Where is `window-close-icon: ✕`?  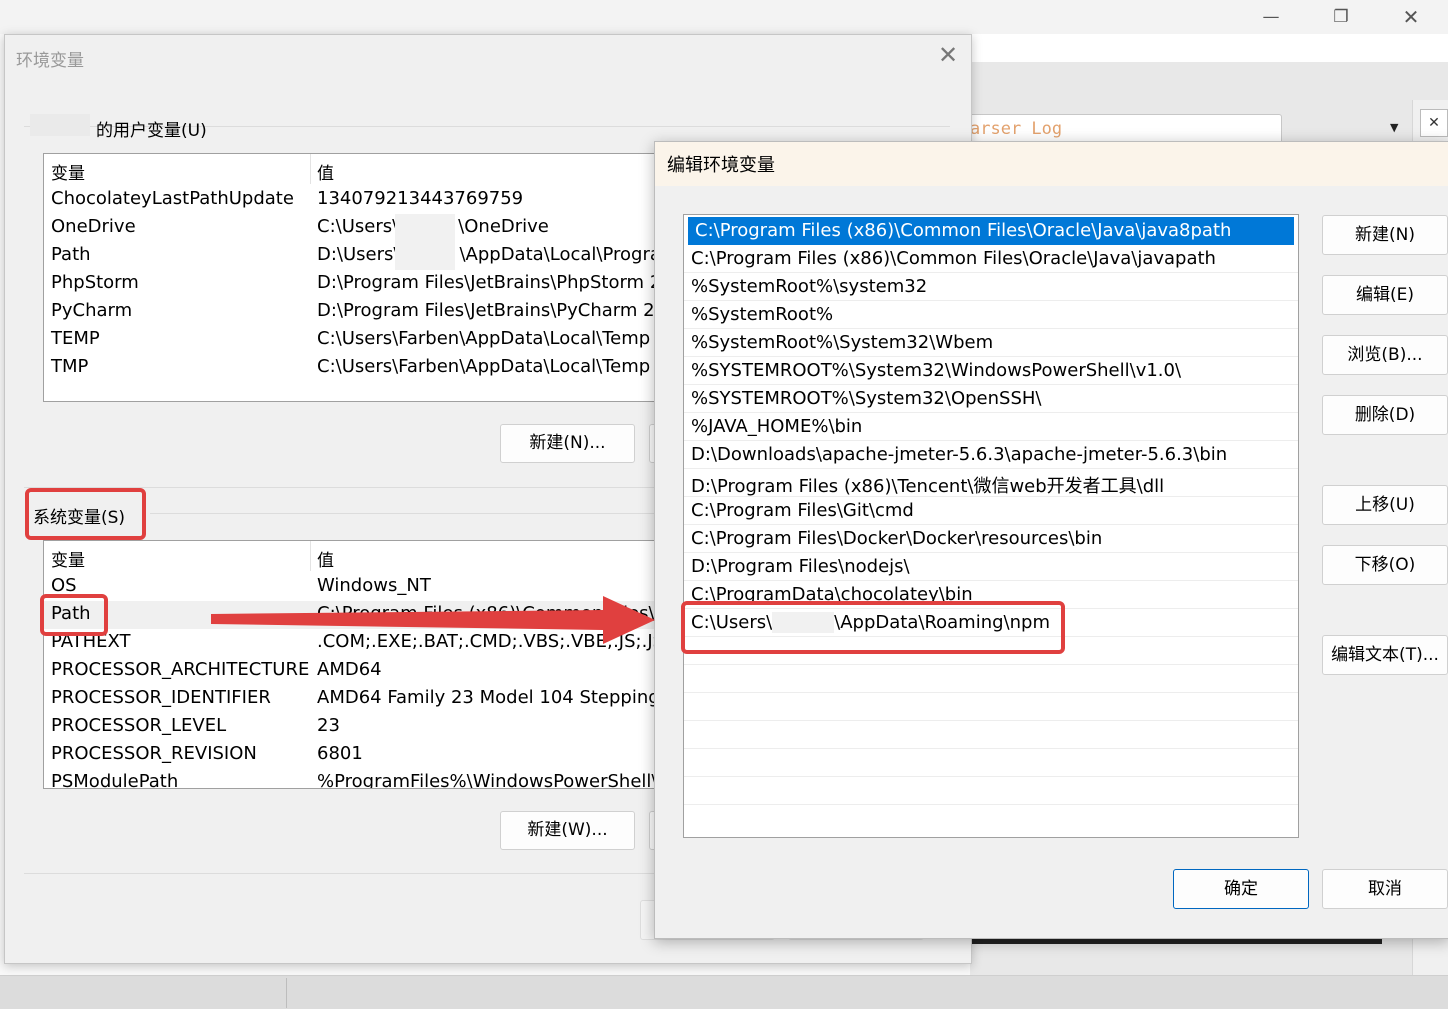
window-close-icon: ✕ is located at coordinates (1411, 17).